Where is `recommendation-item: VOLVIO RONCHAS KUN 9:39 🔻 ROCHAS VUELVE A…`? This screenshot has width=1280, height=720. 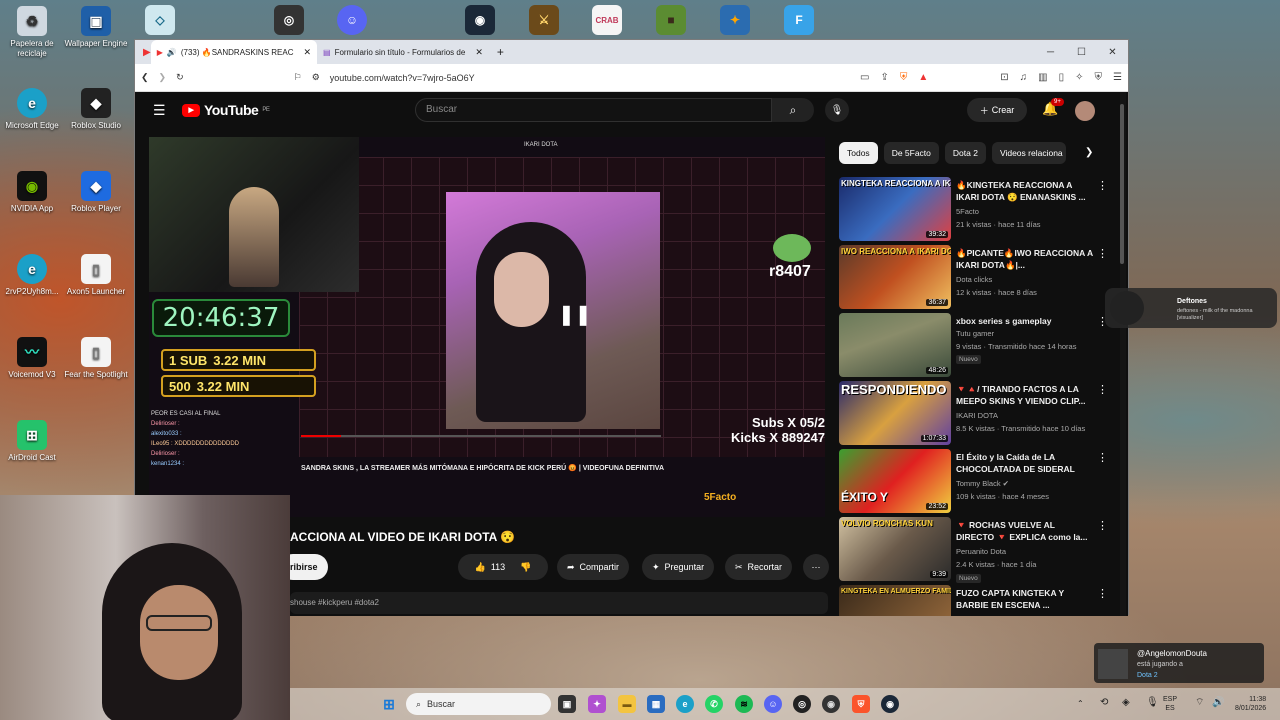
recommendation-item: VOLVIO RONCHAS KUN 9:39 🔻 ROCHAS VUELVE A… is located at coordinates (974, 551).